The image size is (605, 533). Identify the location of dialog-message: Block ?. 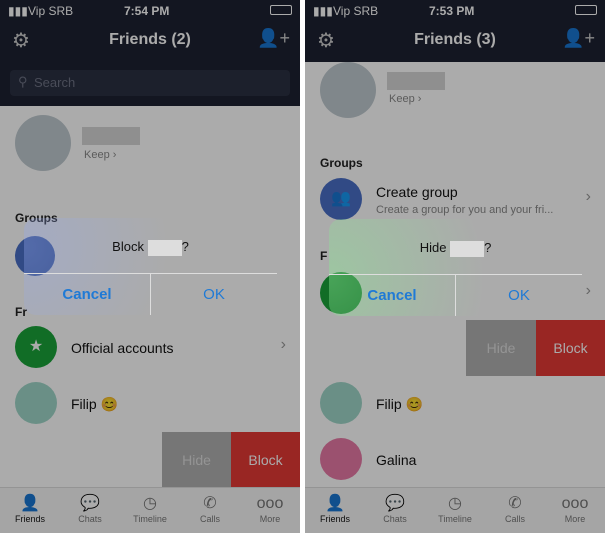
(150, 245).